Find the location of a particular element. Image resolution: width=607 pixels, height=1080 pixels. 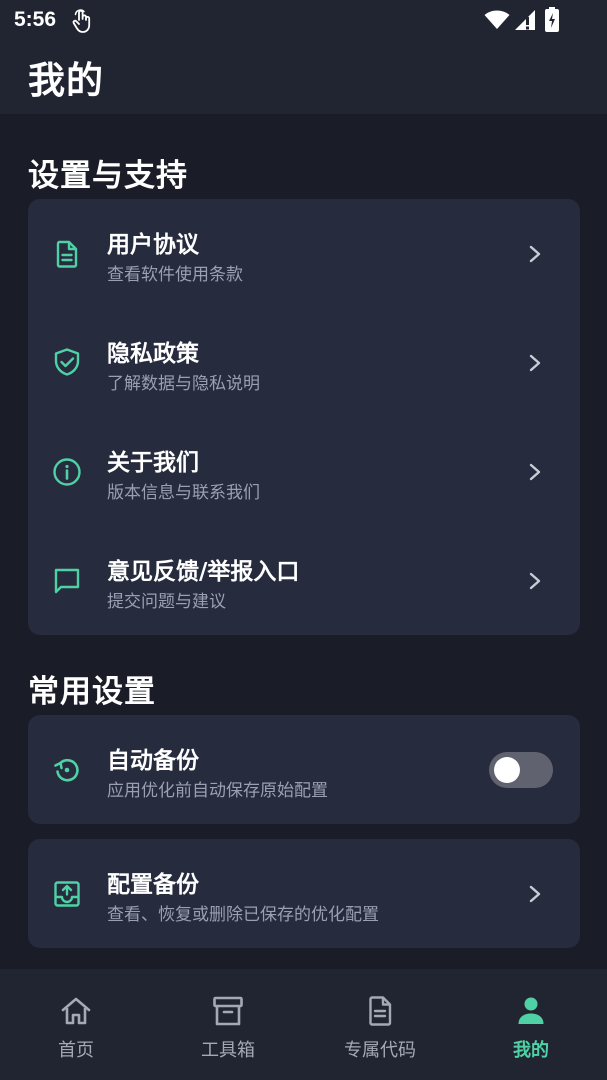

section-title-common: 常用设置 is located at coordinates (92, 692).